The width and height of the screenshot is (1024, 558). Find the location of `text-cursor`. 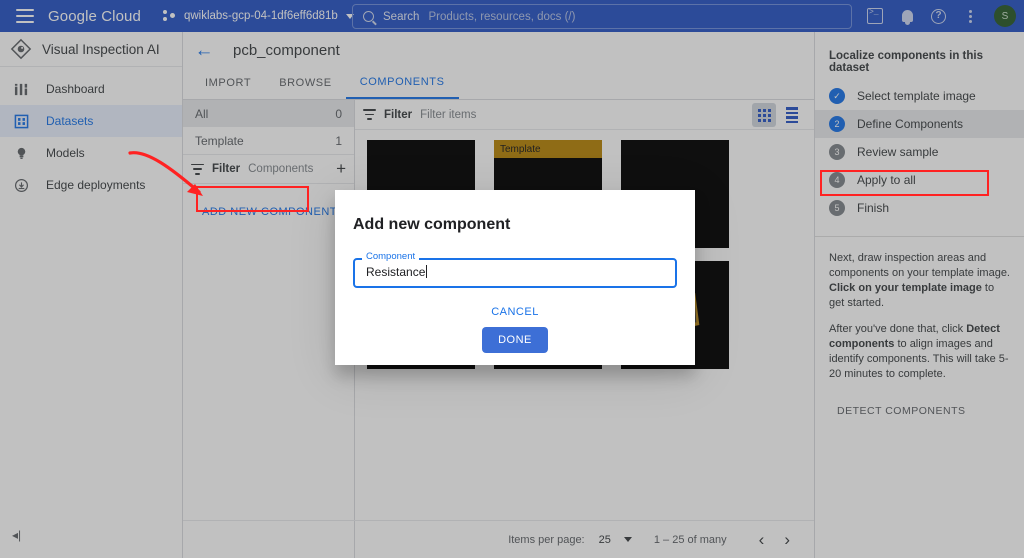

text-cursor is located at coordinates (427, 271).